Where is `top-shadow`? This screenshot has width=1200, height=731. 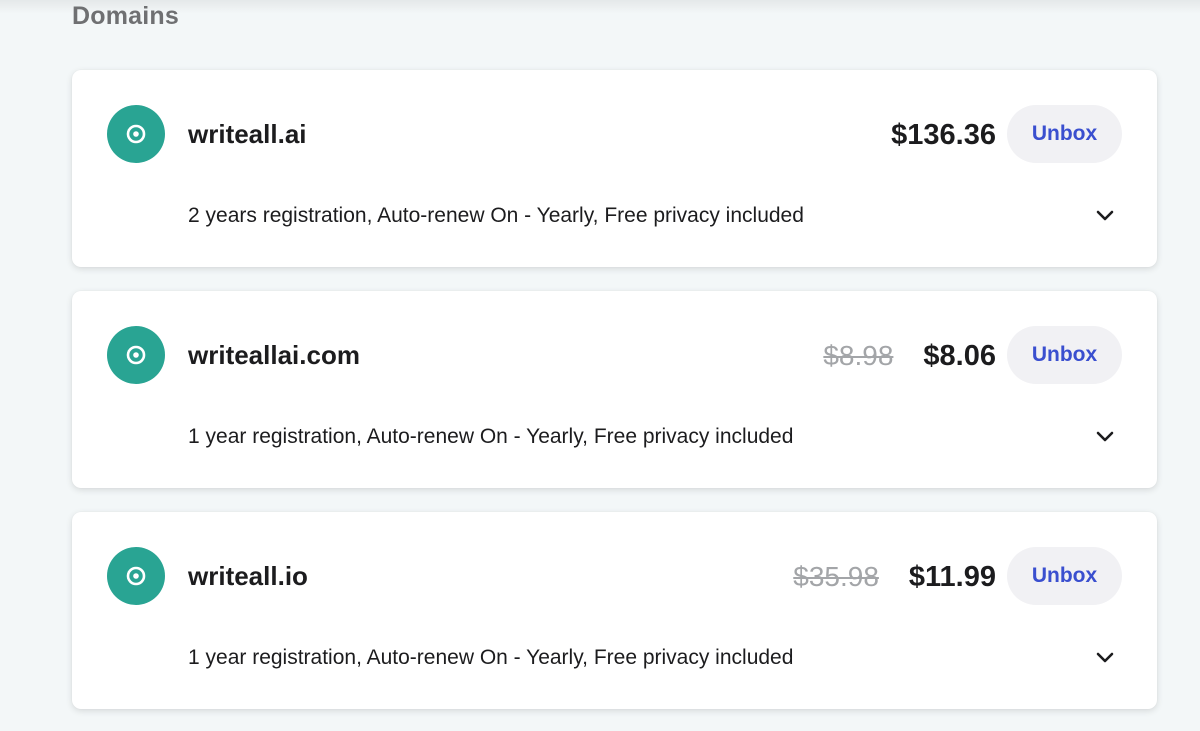
top-shadow is located at coordinates (600, 7).